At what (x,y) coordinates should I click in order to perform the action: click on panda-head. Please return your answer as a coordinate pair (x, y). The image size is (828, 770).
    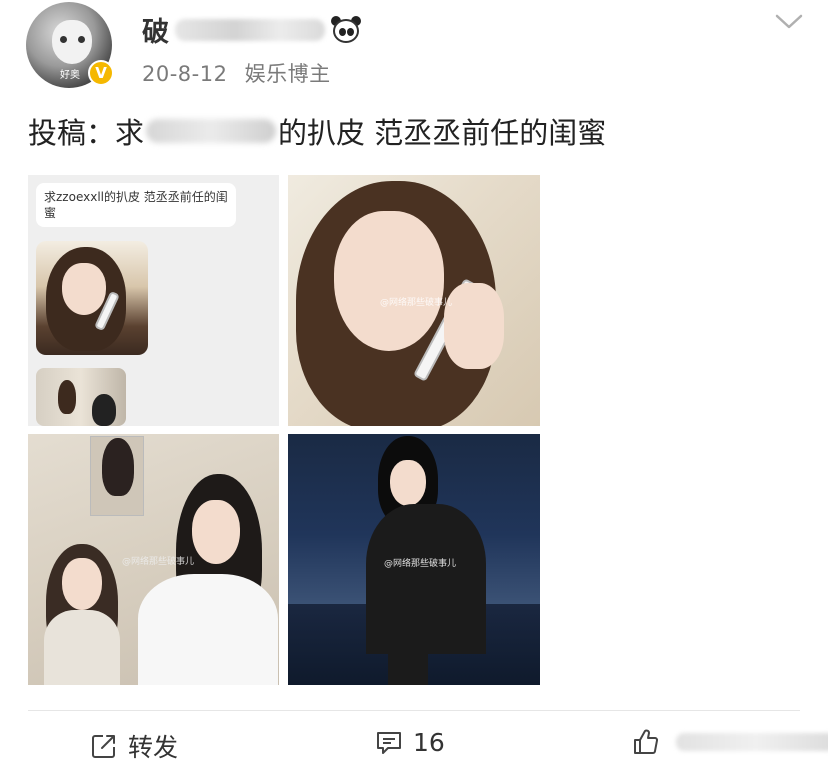
    Looking at the image, I should click on (346, 30).